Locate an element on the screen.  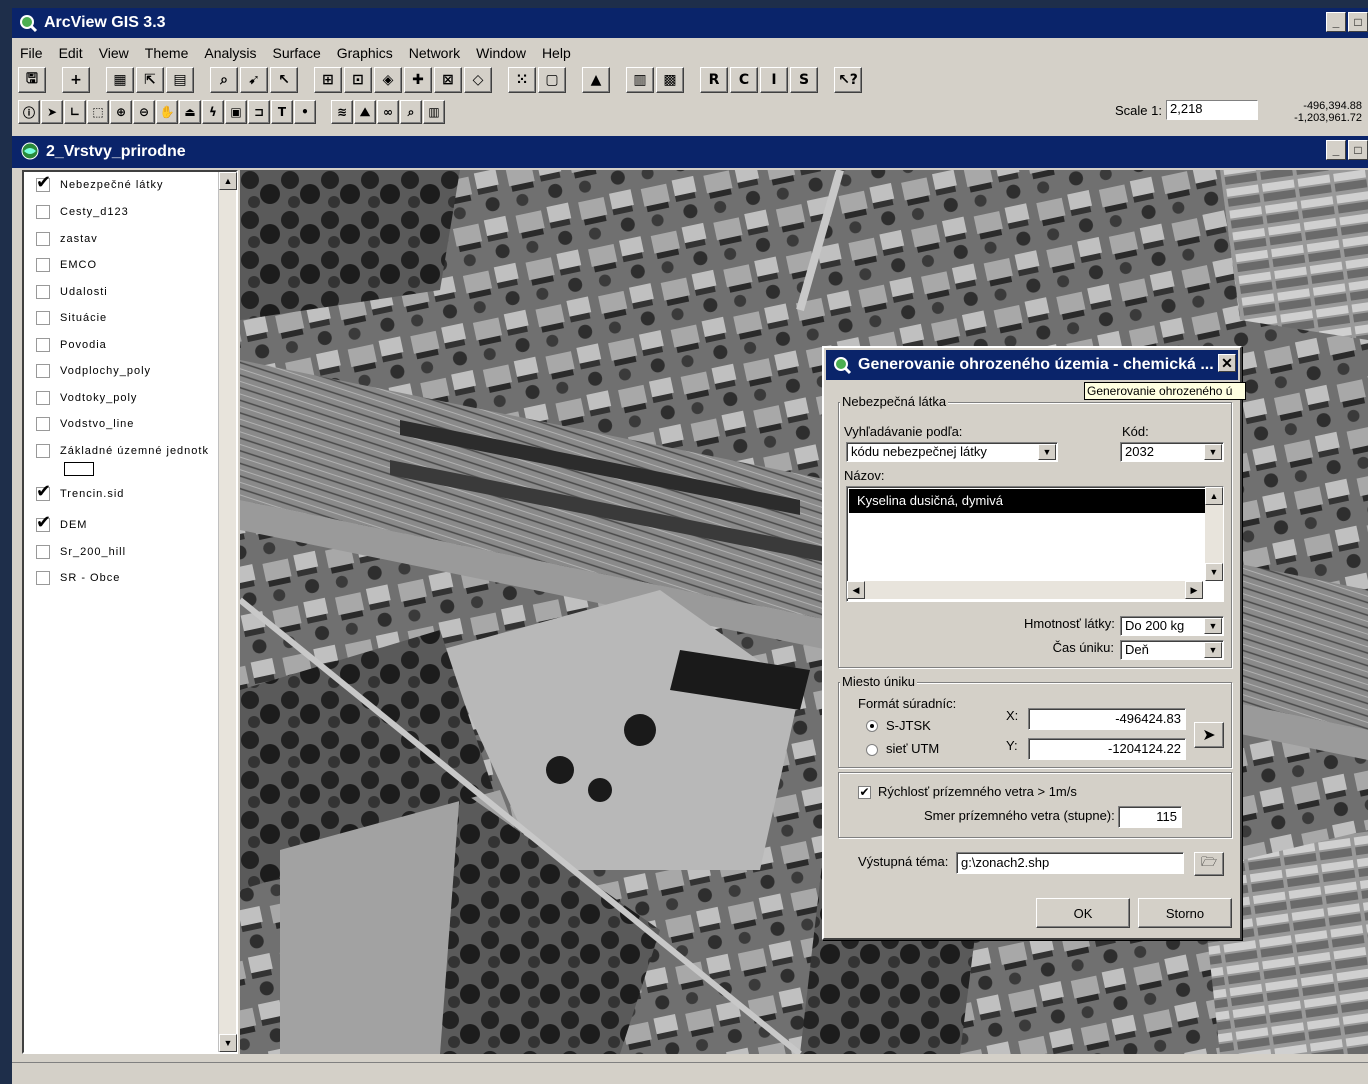
menu-theme: Theme is located at coordinates (171, 53).